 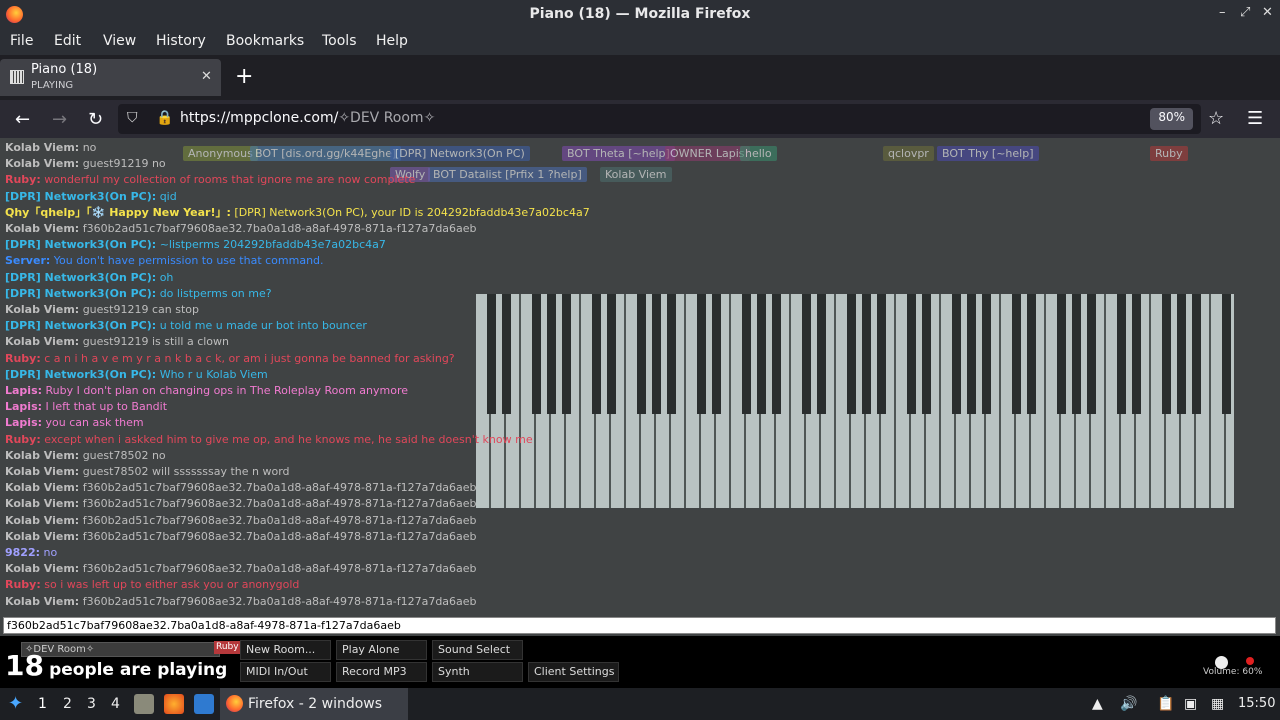 What do you see at coordinates (477, 650) in the screenshot?
I see `sound-select-button: Sound Select` at bounding box center [477, 650].